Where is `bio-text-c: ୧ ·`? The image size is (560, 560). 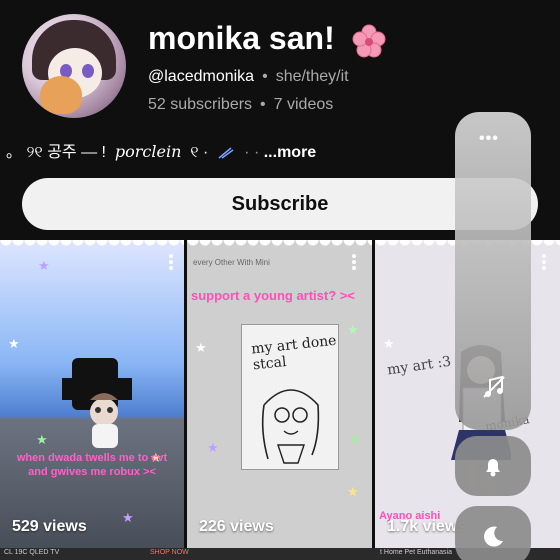
bio-text-c: ୧ · is located at coordinates (199, 152).